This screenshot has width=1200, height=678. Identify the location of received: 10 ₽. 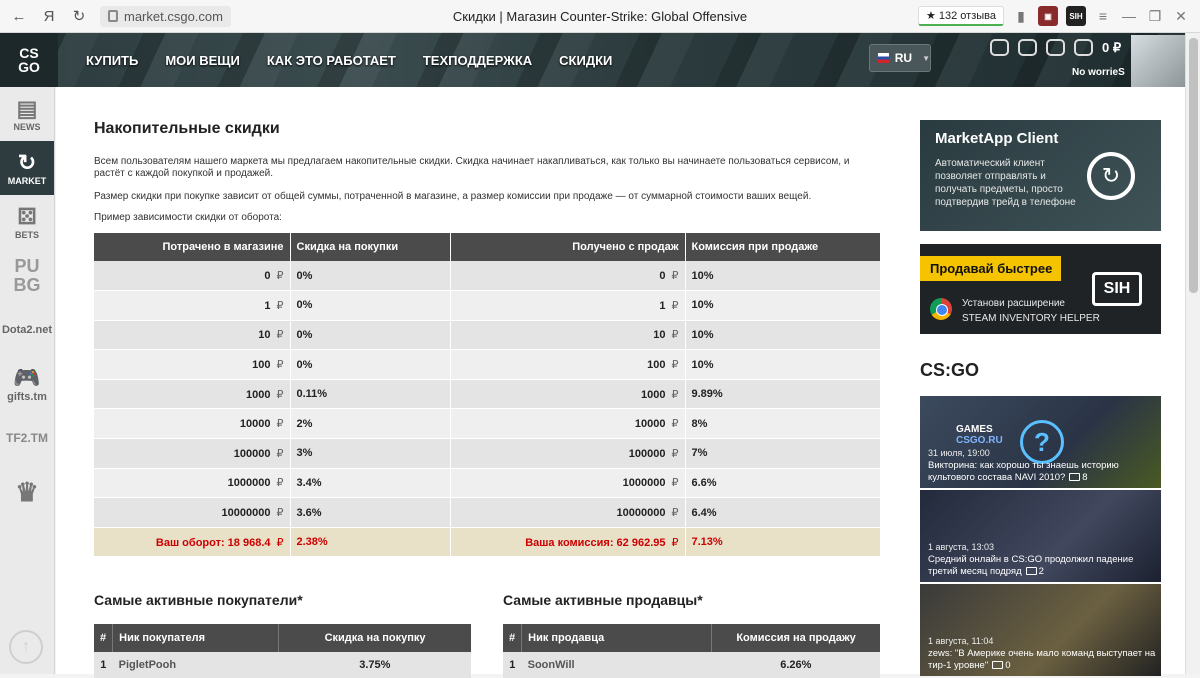
(568, 335).